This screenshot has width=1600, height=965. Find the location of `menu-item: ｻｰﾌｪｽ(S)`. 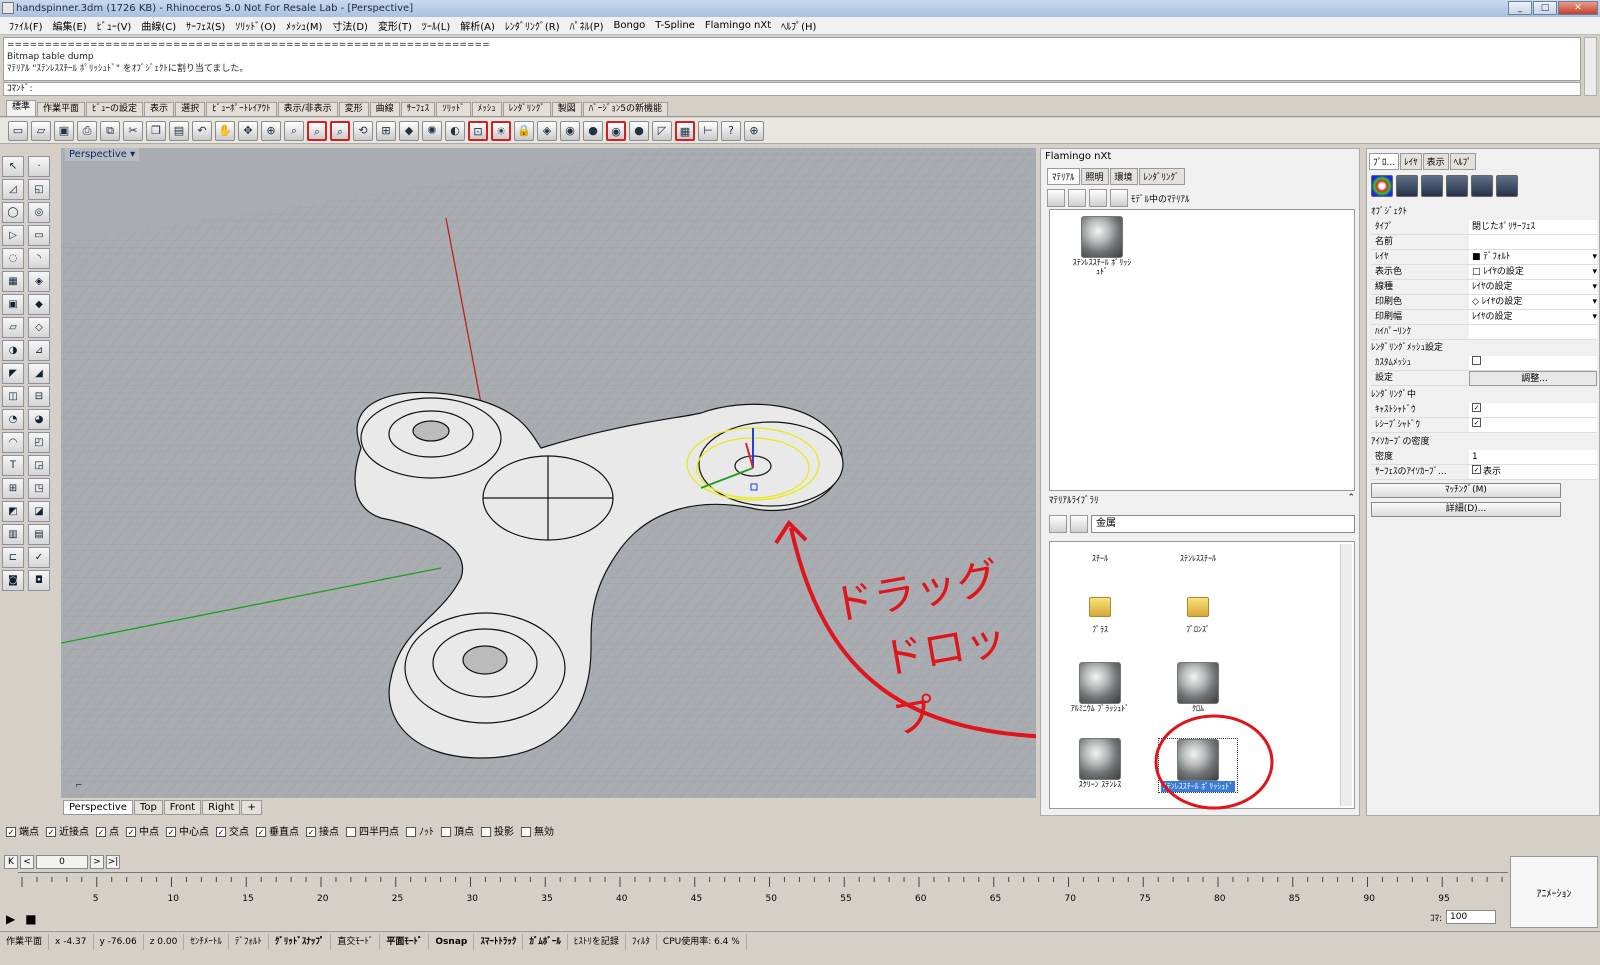

menu-item: ｻｰﾌｪｽ(S) is located at coordinates (205, 25).